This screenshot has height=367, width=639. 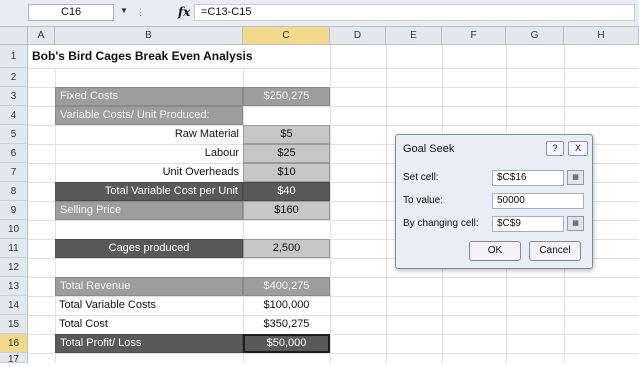 What do you see at coordinates (286, 134) in the screenshot?
I see `raw-material-value: $5` at bounding box center [286, 134].